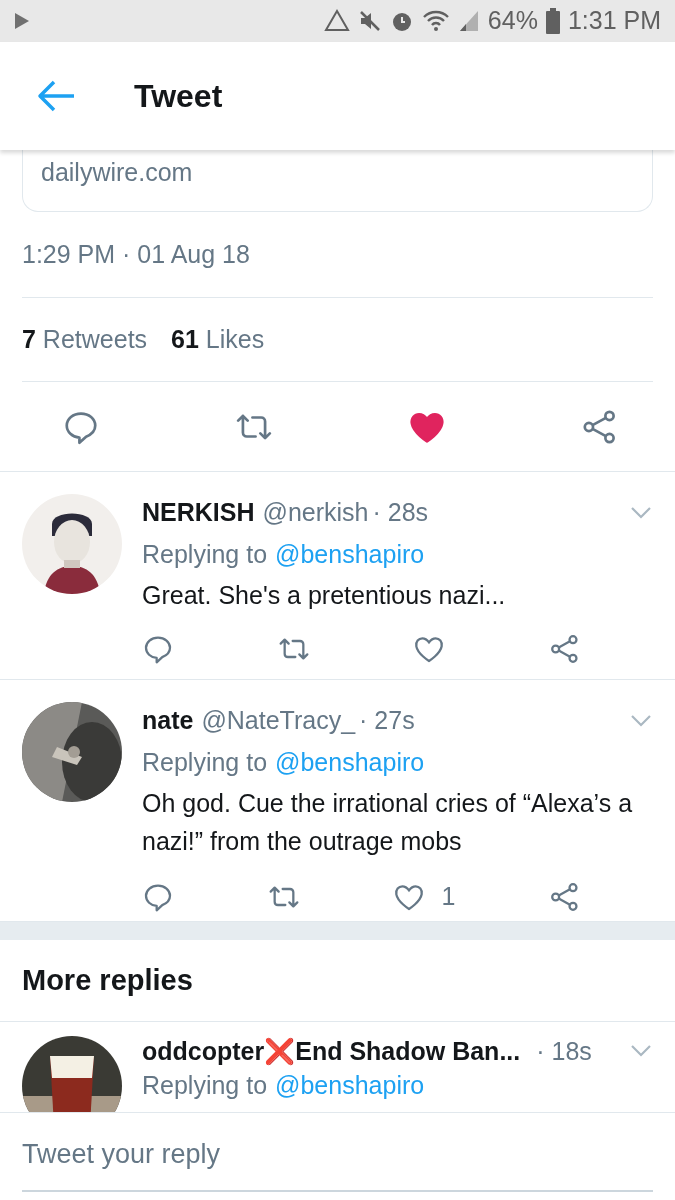 Image resolution: width=675 pixels, height=1200 pixels. What do you see at coordinates (337, 181) in the screenshot?
I see `link-card: dailywire.com` at bounding box center [337, 181].